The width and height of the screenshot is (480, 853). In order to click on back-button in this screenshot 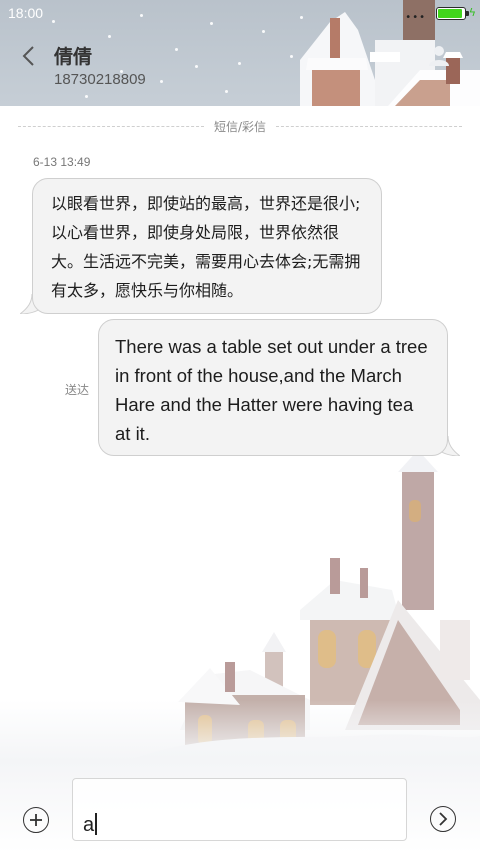, I will do `click(28, 56)`.